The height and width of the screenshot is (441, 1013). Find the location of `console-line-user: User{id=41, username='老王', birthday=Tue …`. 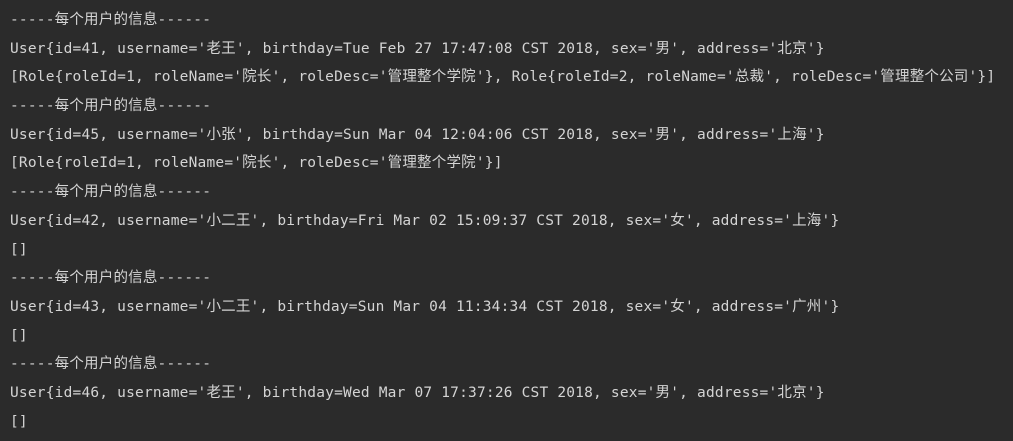

console-line-user: User{id=41, username='老王', birthday=Tue … is located at coordinates (417, 48).